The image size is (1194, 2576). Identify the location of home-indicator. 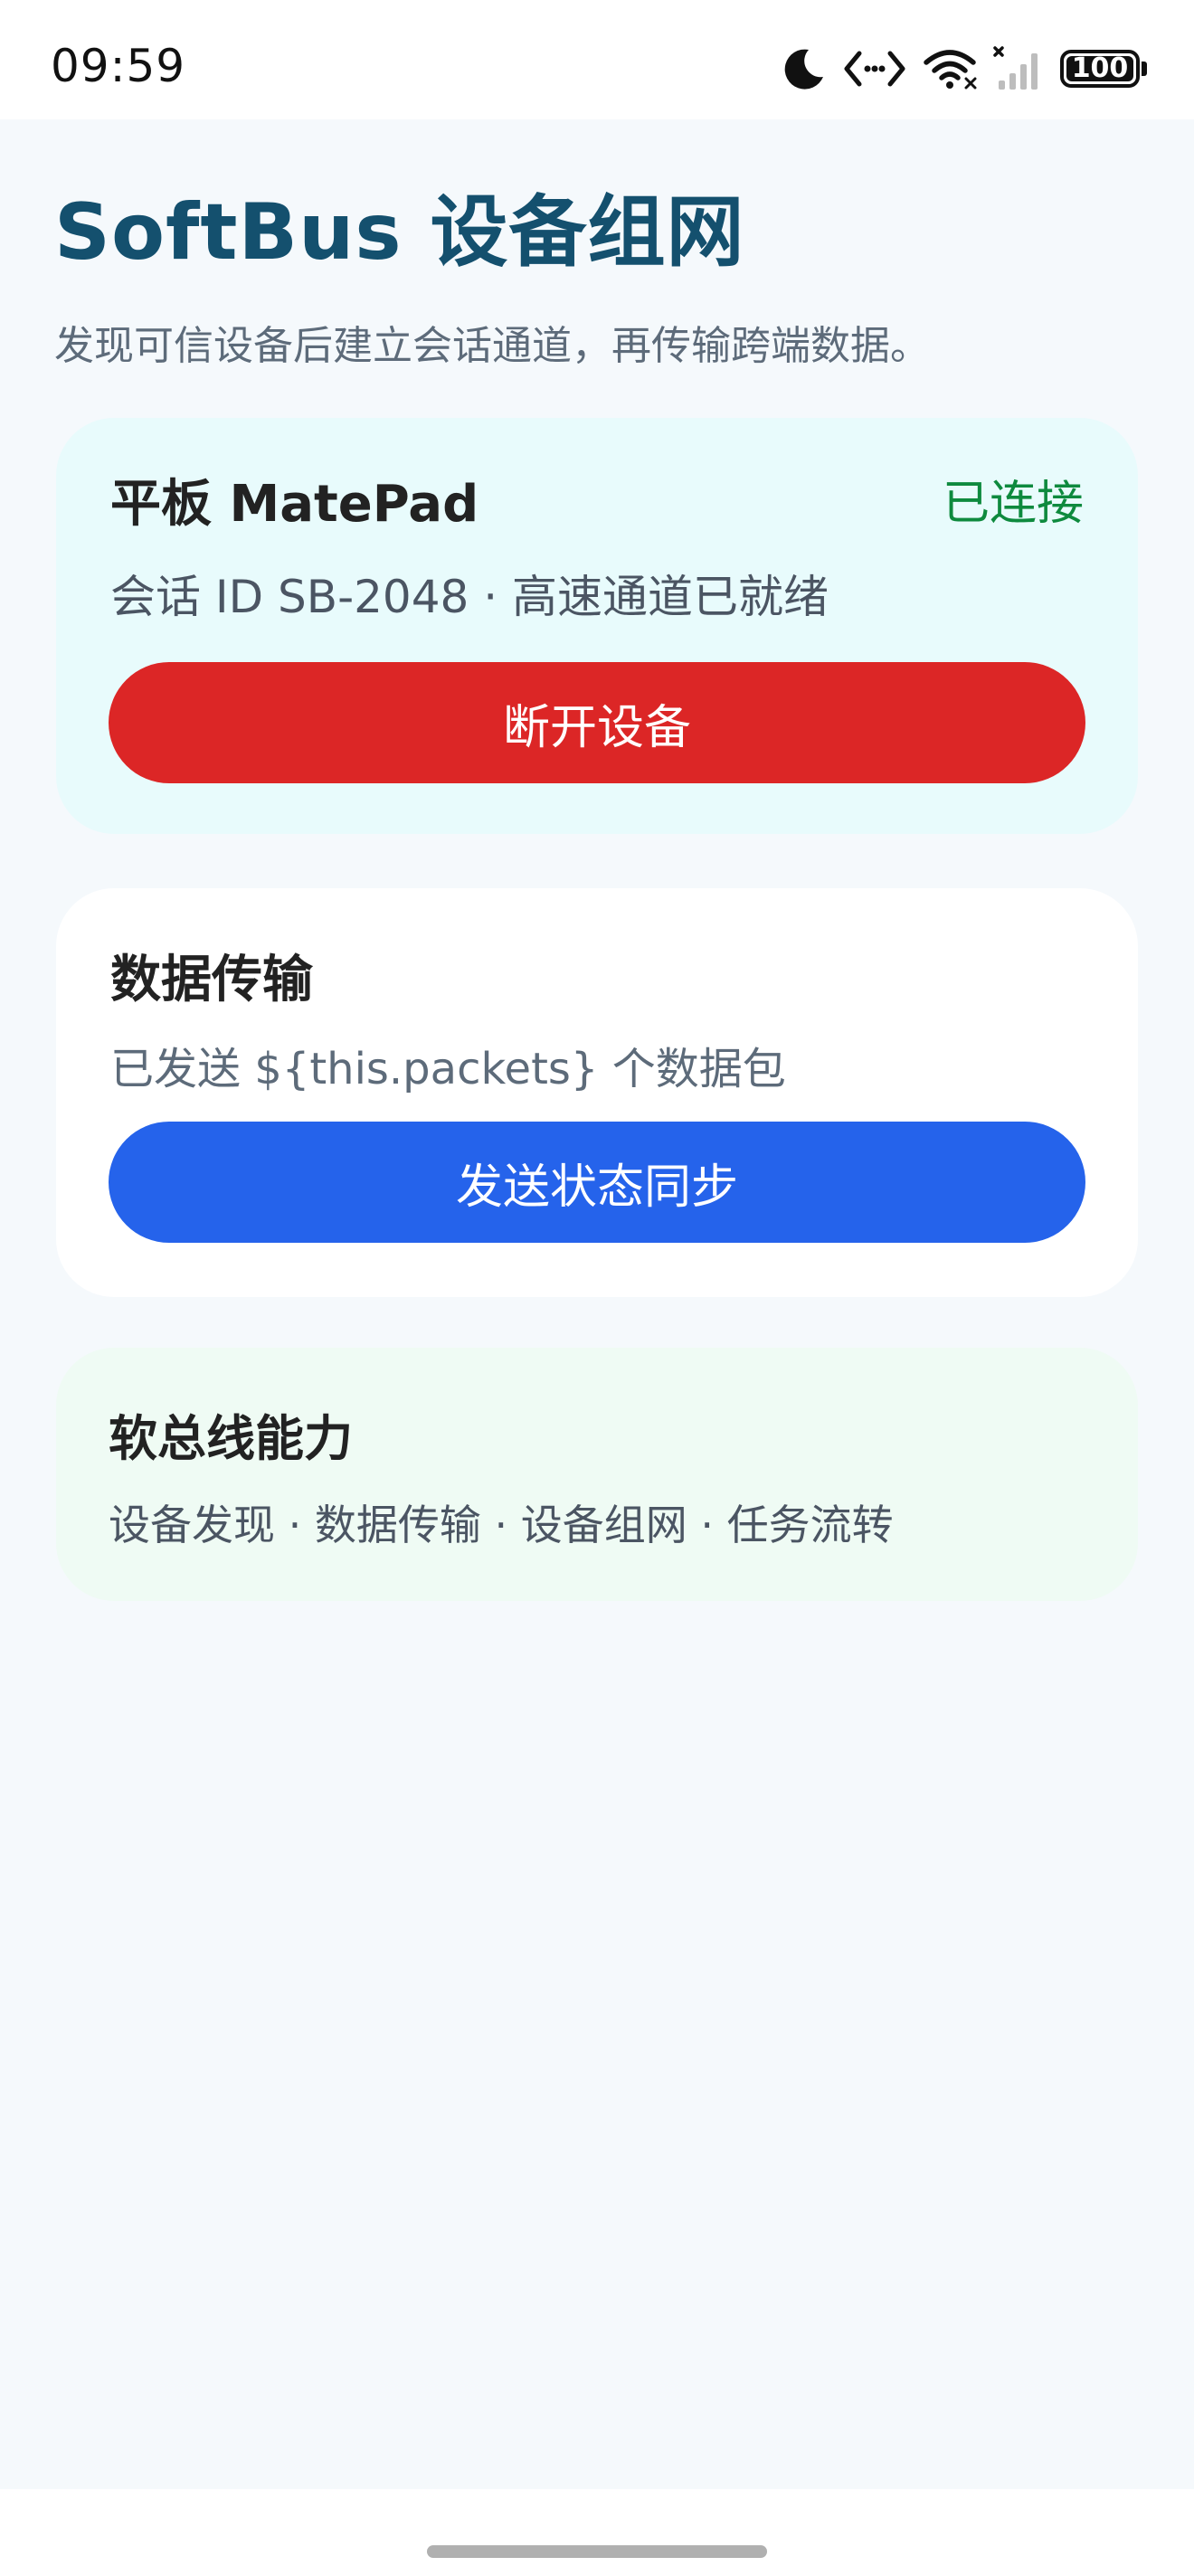
(597, 2551).